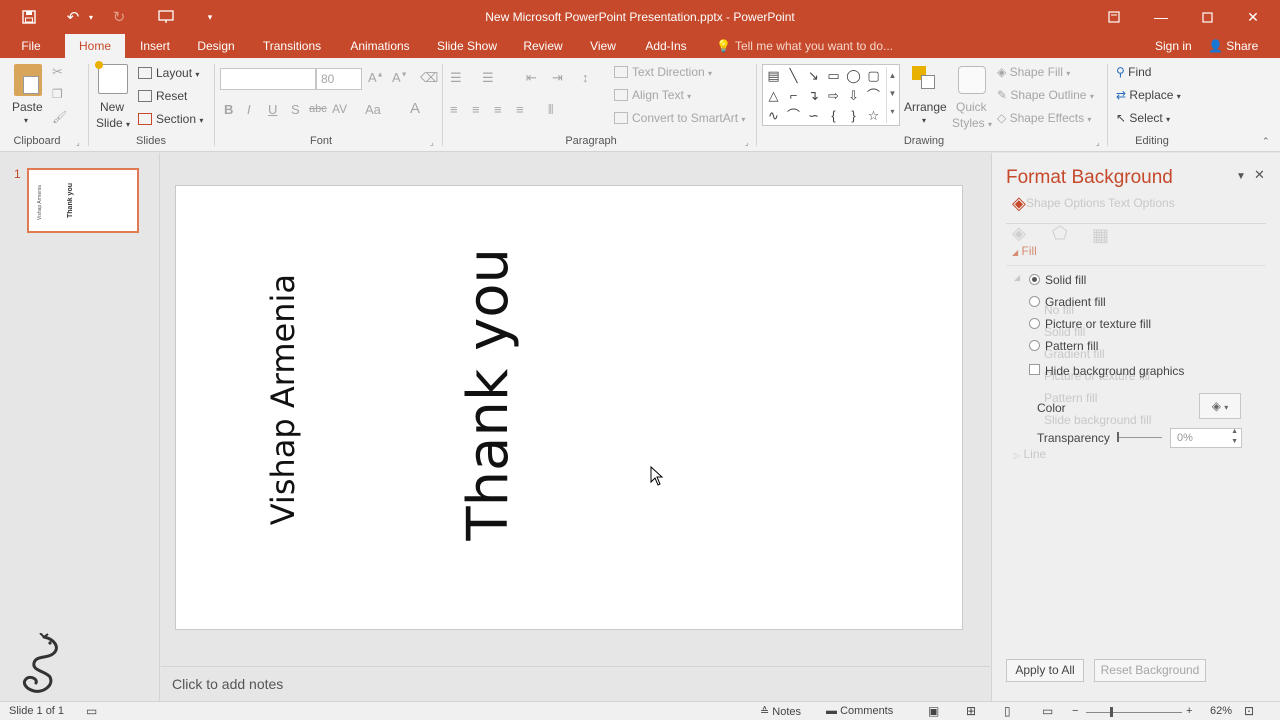 The height and width of the screenshot is (720, 1280). I want to click on rectangle-shape-icon: ▭, so click(833, 75).